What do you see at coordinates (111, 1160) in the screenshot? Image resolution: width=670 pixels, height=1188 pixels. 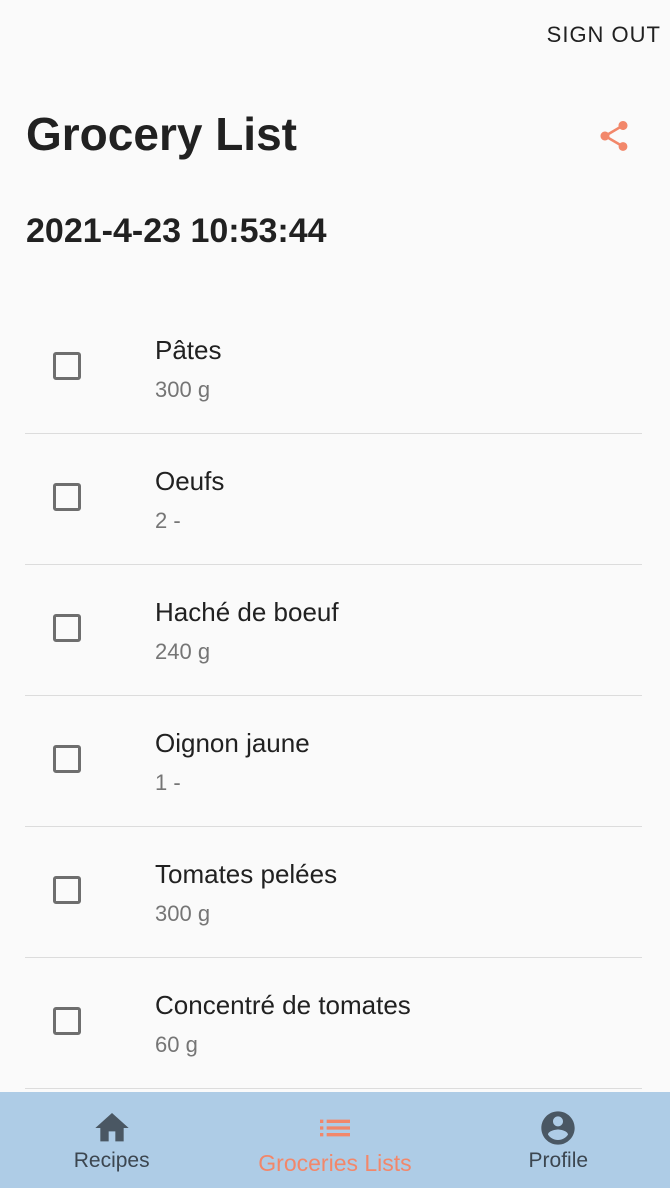 I see `nav-label: Recipes` at bounding box center [111, 1160].